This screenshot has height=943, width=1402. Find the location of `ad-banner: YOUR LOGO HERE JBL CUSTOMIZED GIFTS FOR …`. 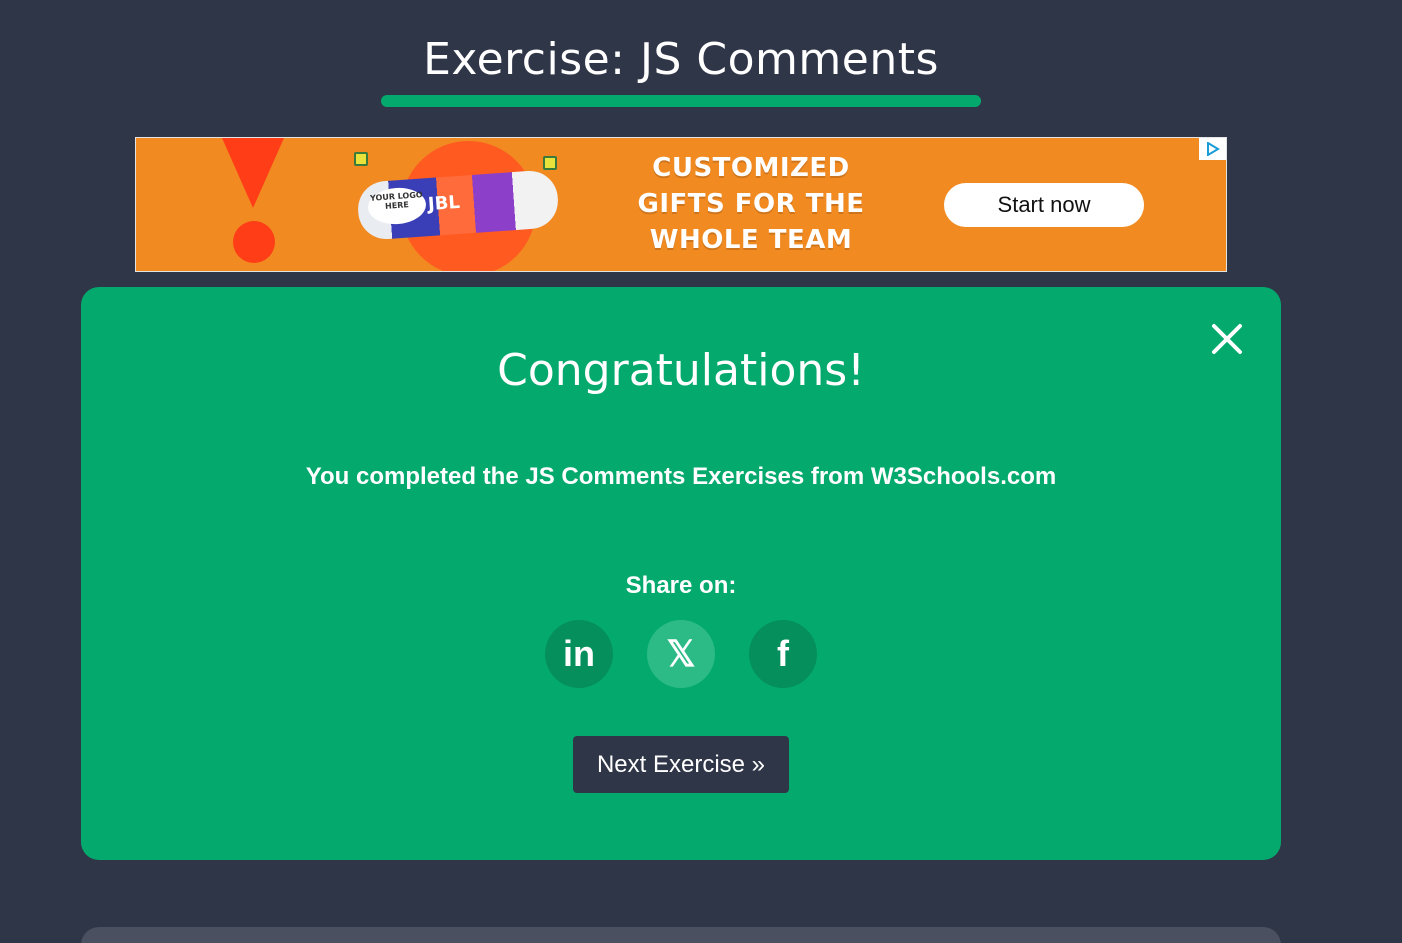

ad-banner: YOUR LOGO HERE JBL CUSTOMIZED GIFTS FOR … is located at coordinates (681, 204).